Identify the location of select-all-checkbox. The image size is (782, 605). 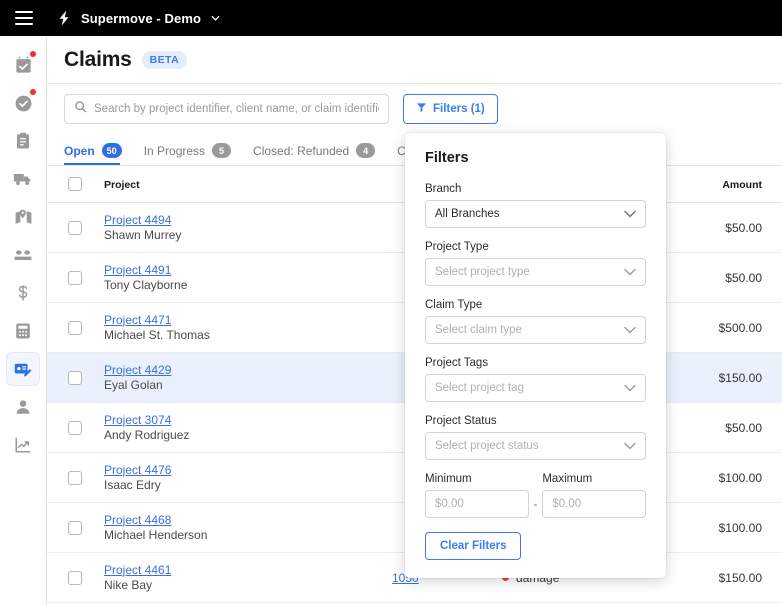
(74, 184).